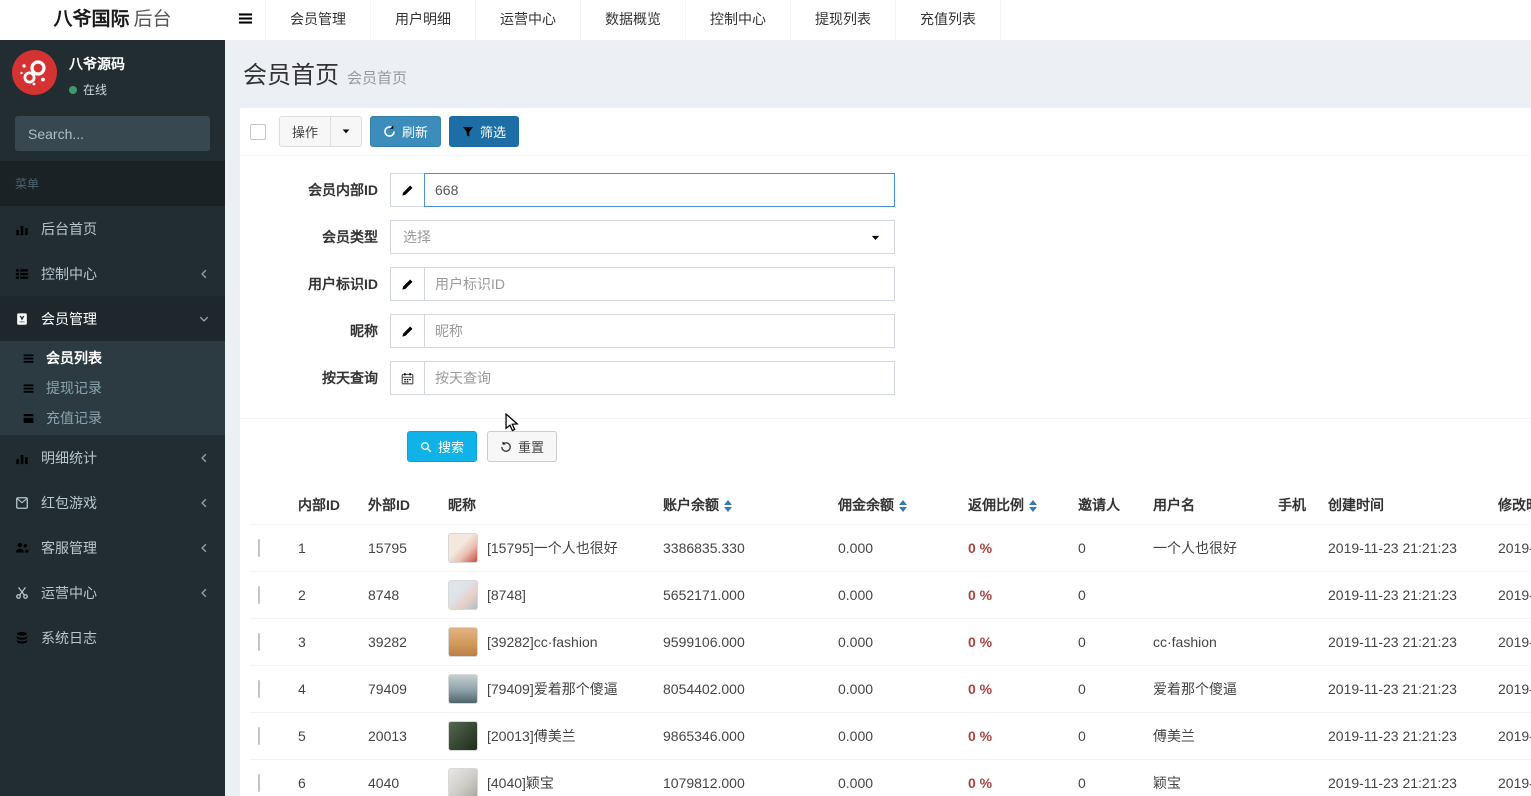  What do you see at coordinates (28, 638) in the screenshot?
I see `database-icon` at bounding box center [28, 638].